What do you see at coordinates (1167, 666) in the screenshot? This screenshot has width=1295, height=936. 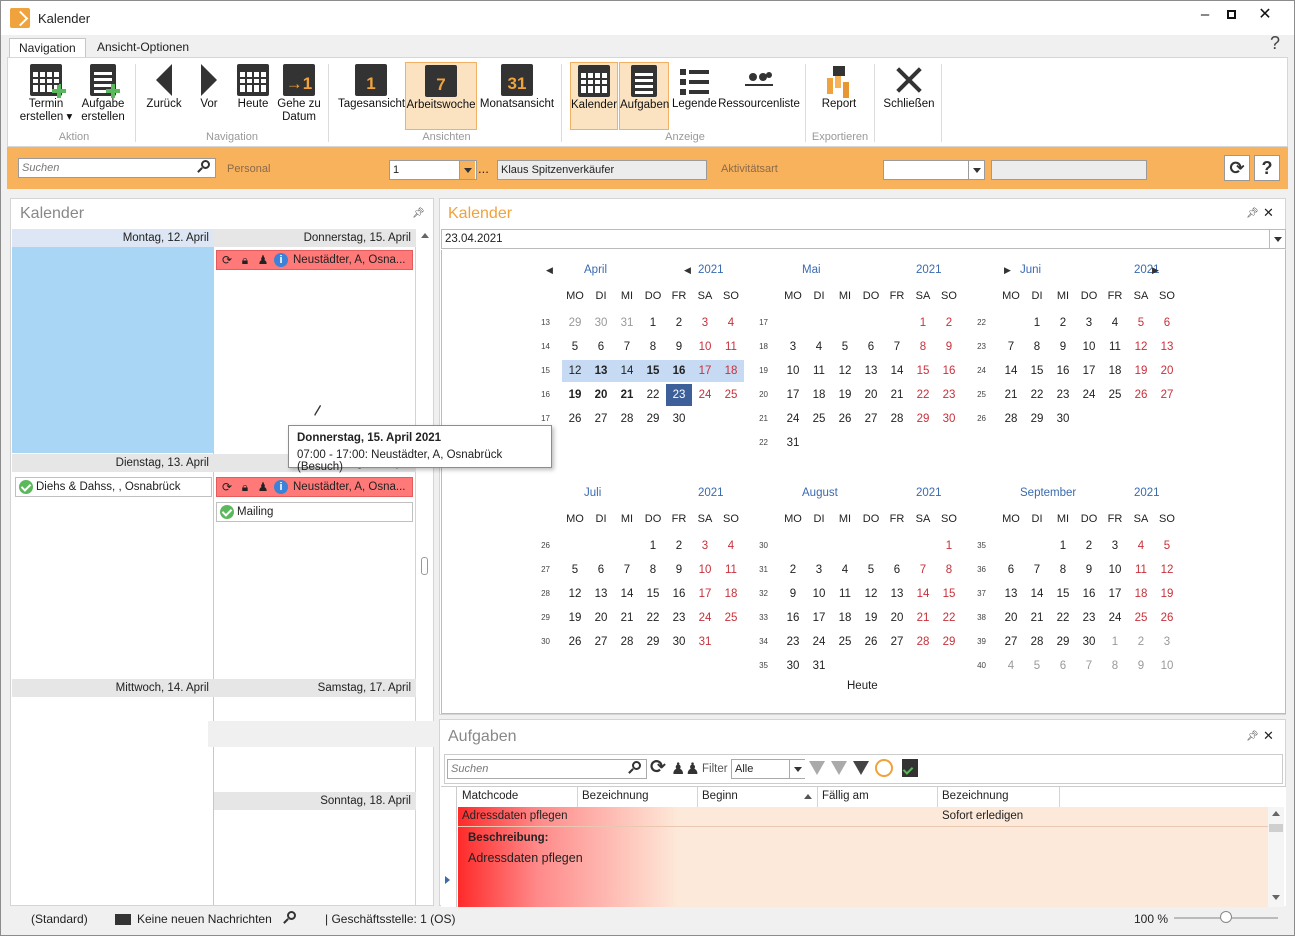 I see `calendar-day: 10` at bounding box center [1167, 666].